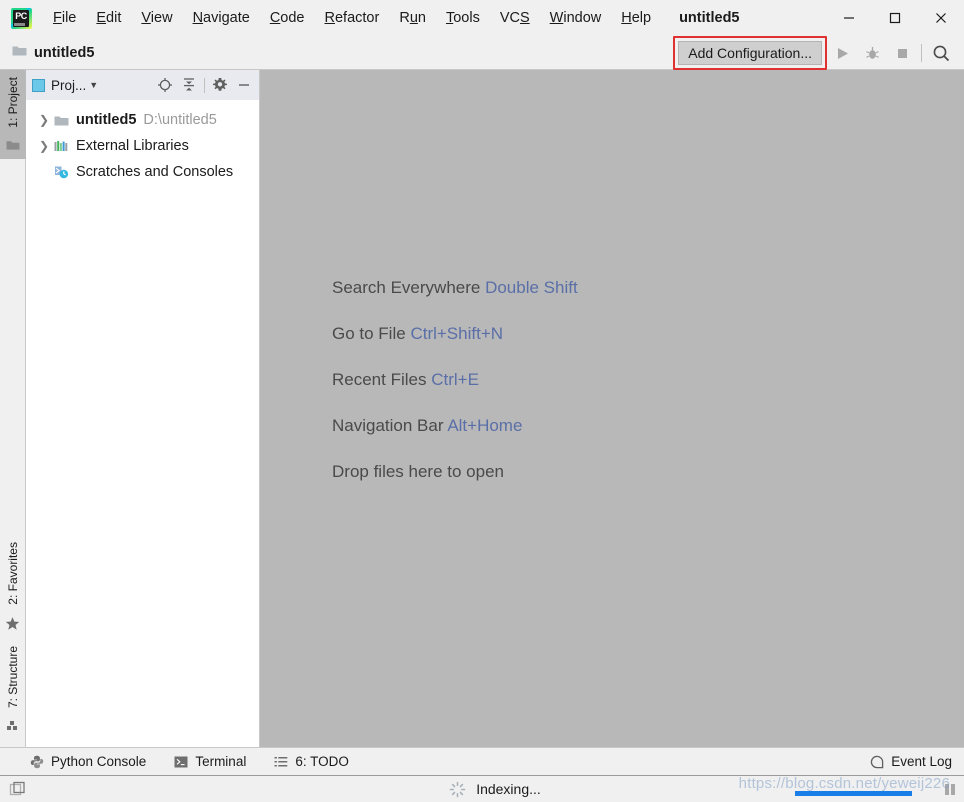 This screenshot has height=802, width=964. What do you see at coordinates (463, 18) in the screenshot?
I see `menu-item-tools: Tools` at bounding box center [463, 18].